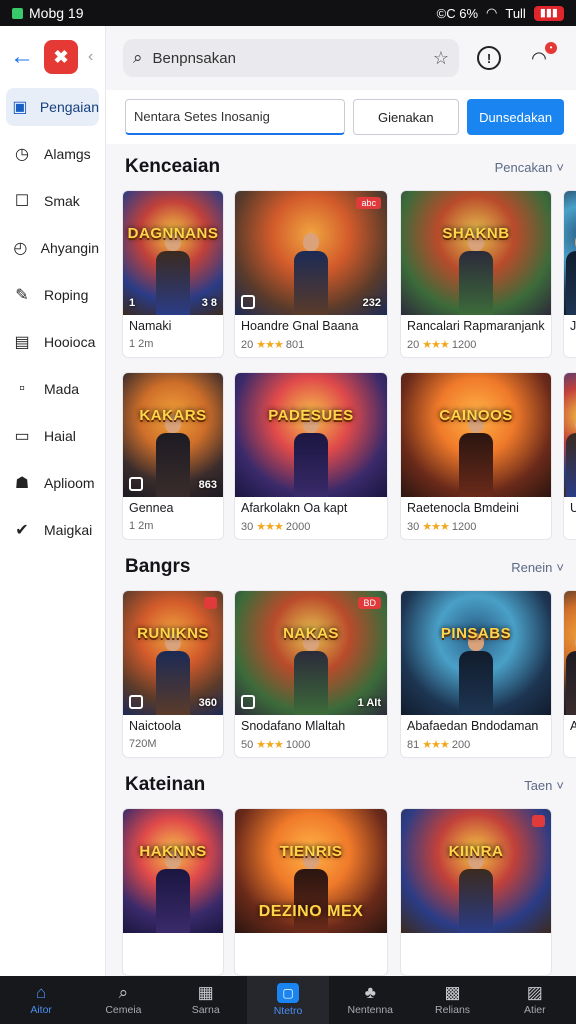  Describe the element at coordinates (406, 117) in the screenshot. I see `secondary-button: Gienakan` at that location.